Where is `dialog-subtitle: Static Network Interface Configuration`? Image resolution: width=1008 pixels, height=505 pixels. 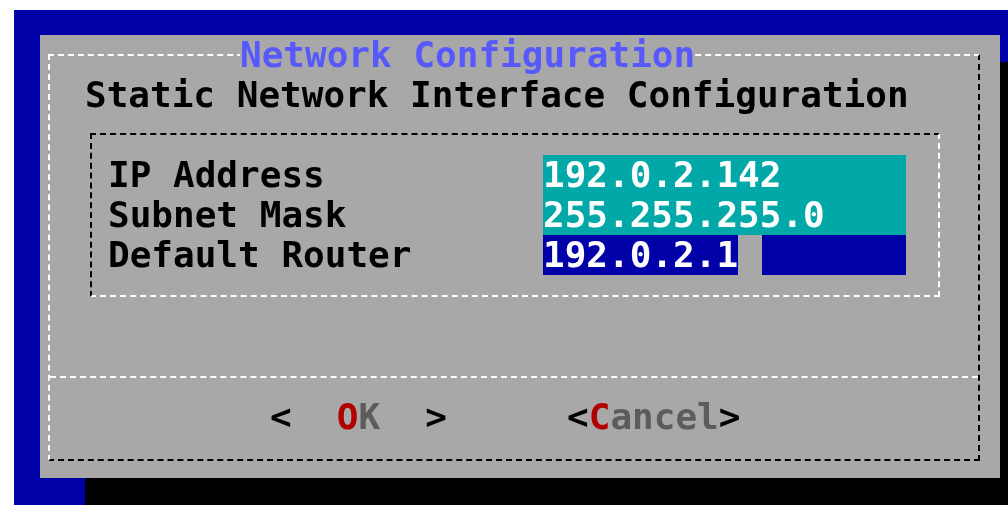 dialog-subtitle: Static Network Interface Configuration is located at coordinates (497, 95).